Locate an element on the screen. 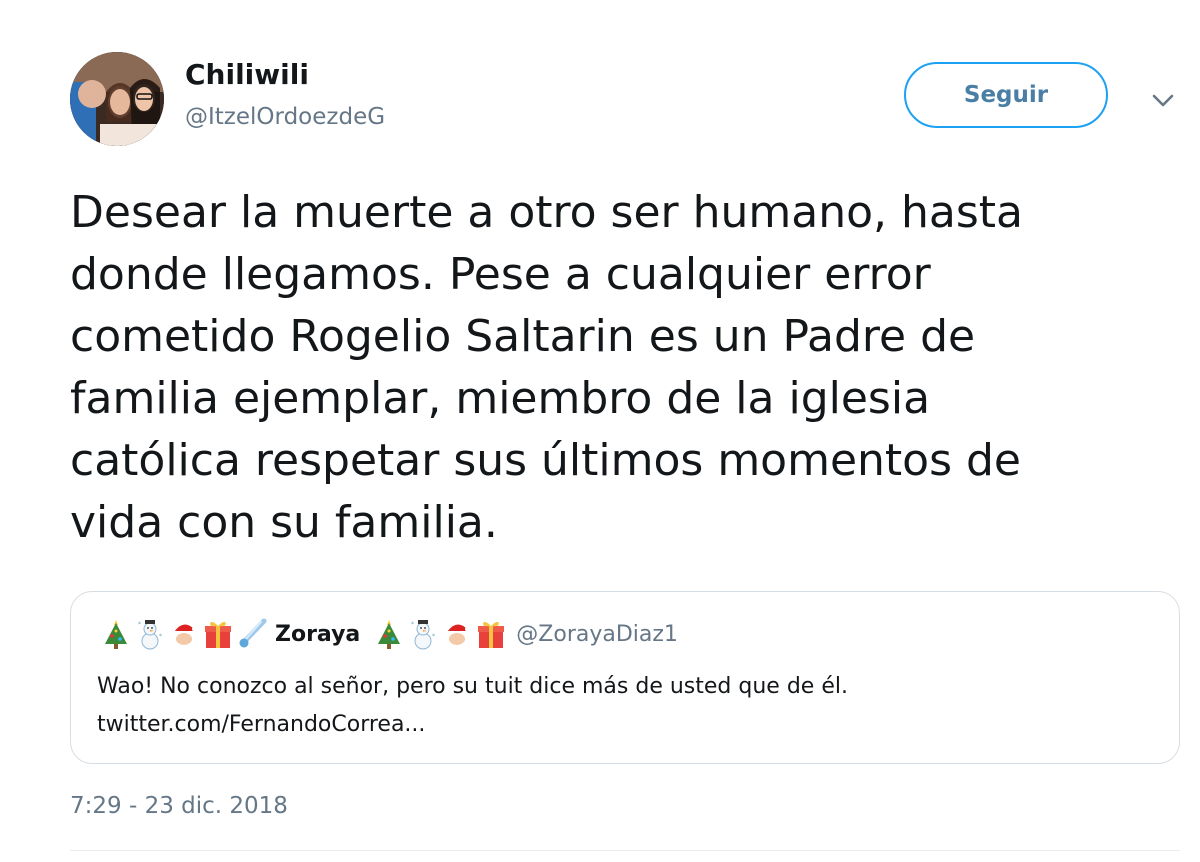  tweet-timestamp: 7:29 - 23 dic. 2018 is located at coordinates (179, 806).